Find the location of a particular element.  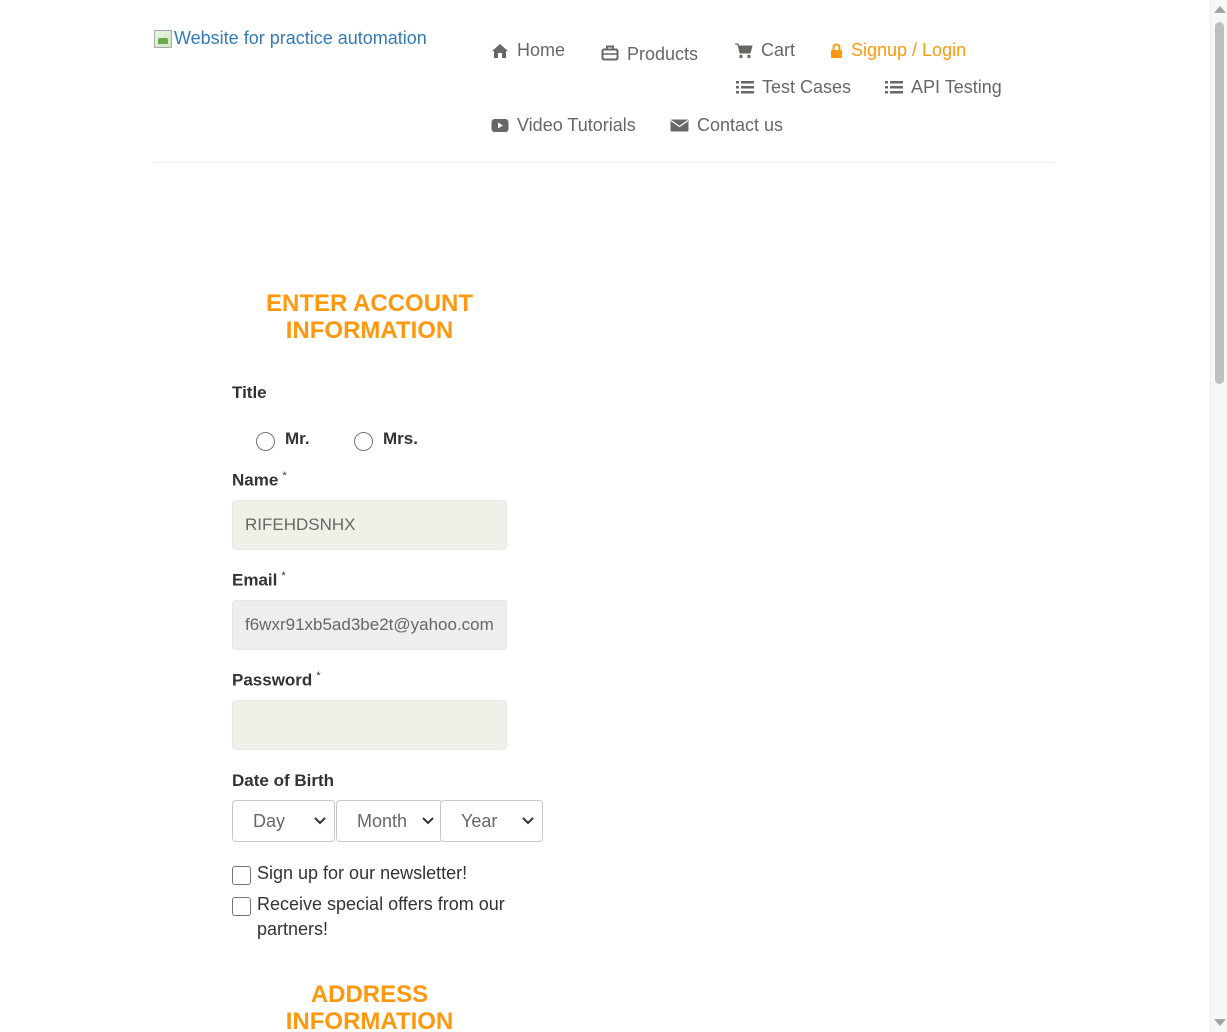

name-label: Name * is located at coordinates (259, 480).